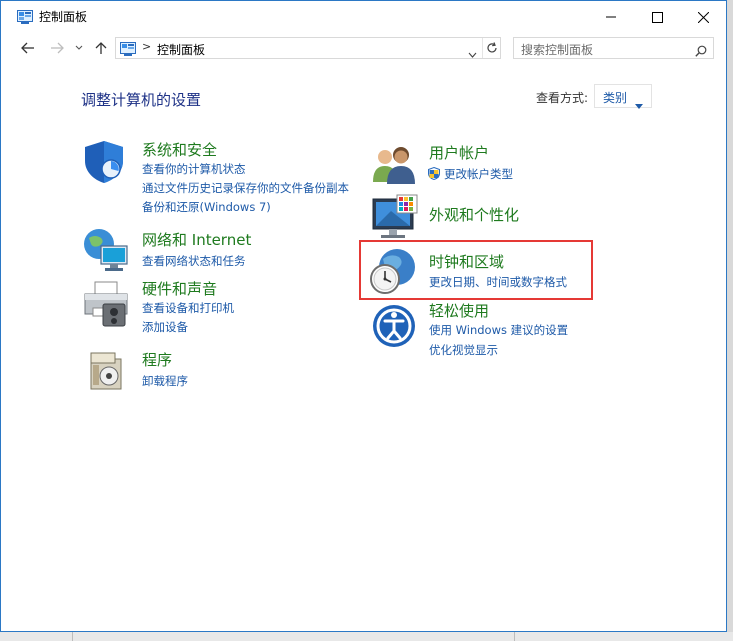 Image resolution: width=733 pixels, height=641 pixels. I want to click on category-hardware-sound: 硬件和声音, so click(179, 288).